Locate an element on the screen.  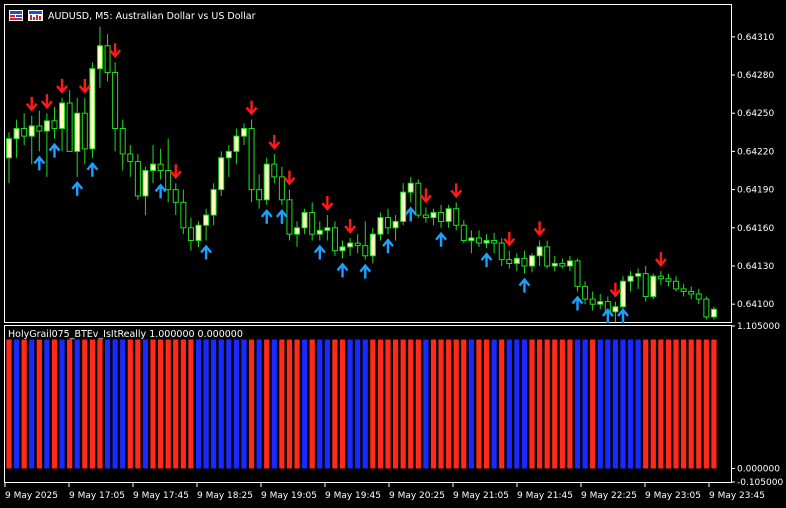
y-tick-label: 0.64100 is located at coordinates (755, 305).